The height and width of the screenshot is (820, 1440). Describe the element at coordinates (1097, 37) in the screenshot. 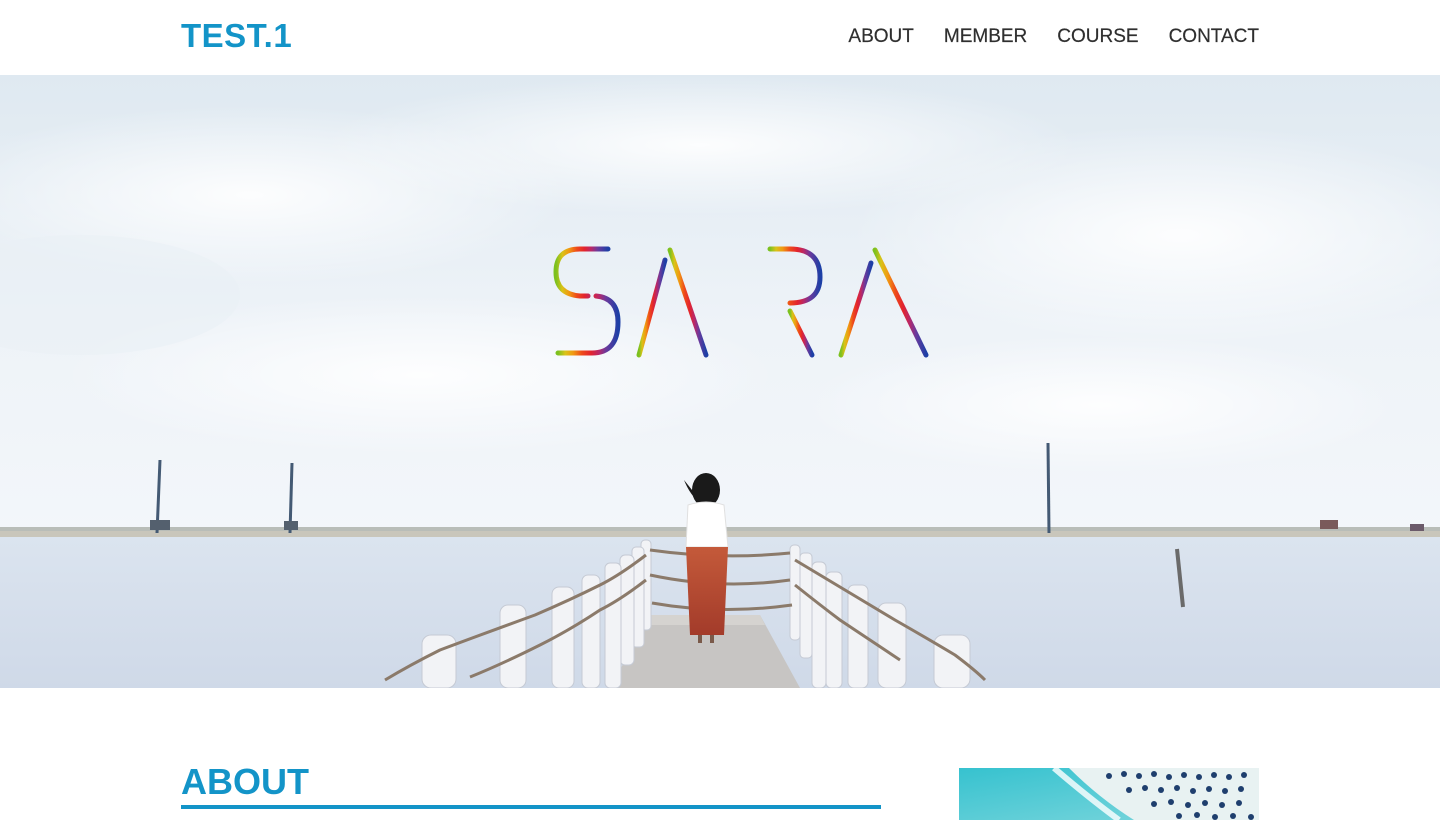

I see `nav-item-course: COURSE` at that location.